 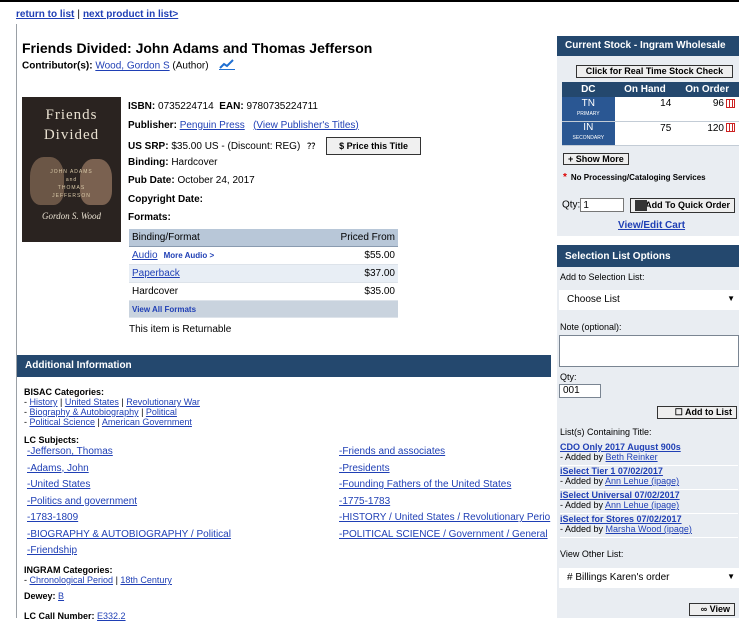 I want to click on cover-subtitle-1: JOHN ADAMS, so click(x=71, y=172).